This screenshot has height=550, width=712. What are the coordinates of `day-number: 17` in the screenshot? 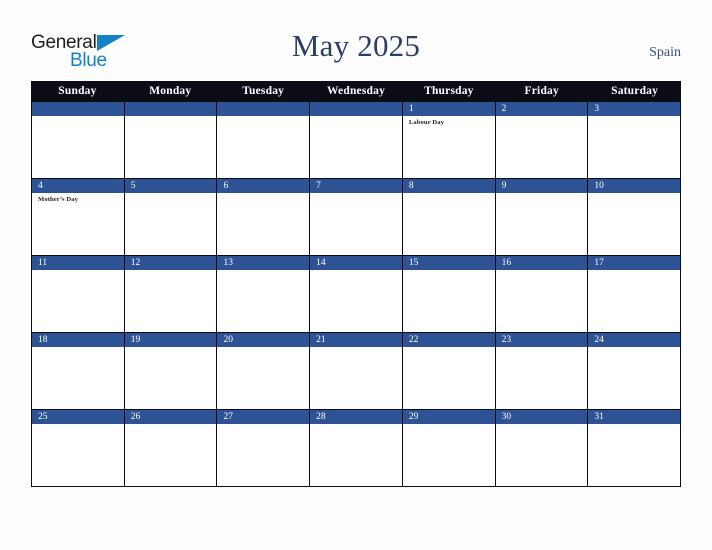 It's located at (634, 263).